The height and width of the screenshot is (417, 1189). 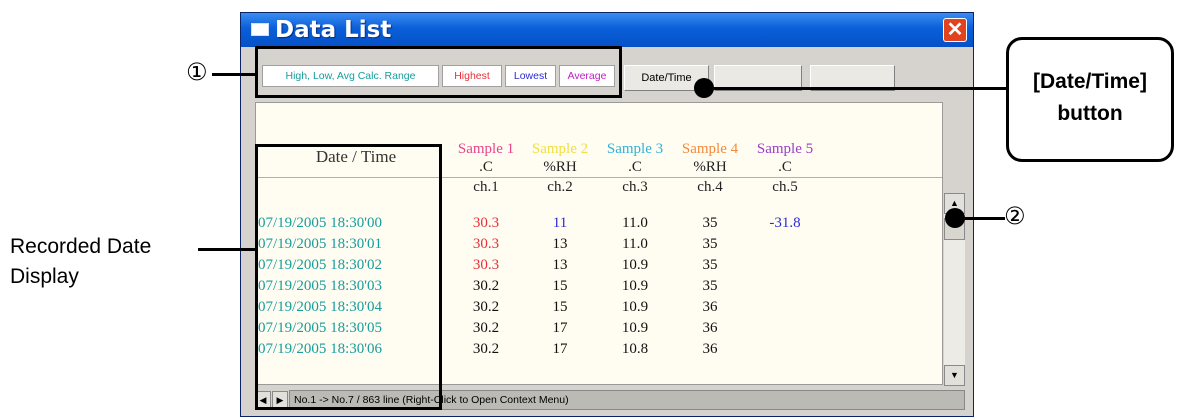 What do you see at coordinates (1090, 99) in the screenshot?
I see `date-time-callout: [Date/Time] button` at bounding box center [1090, 99].